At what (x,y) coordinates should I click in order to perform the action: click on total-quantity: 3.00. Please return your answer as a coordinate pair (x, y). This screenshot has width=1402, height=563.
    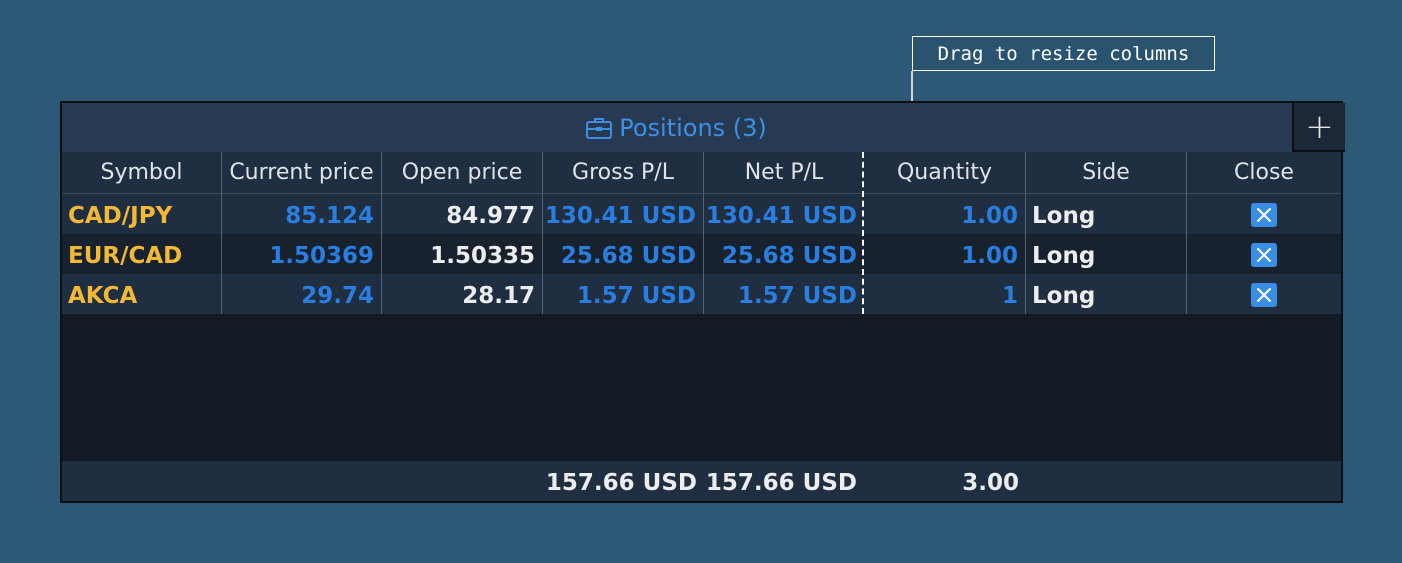
    Looking at the image, I should click on (990, 483).